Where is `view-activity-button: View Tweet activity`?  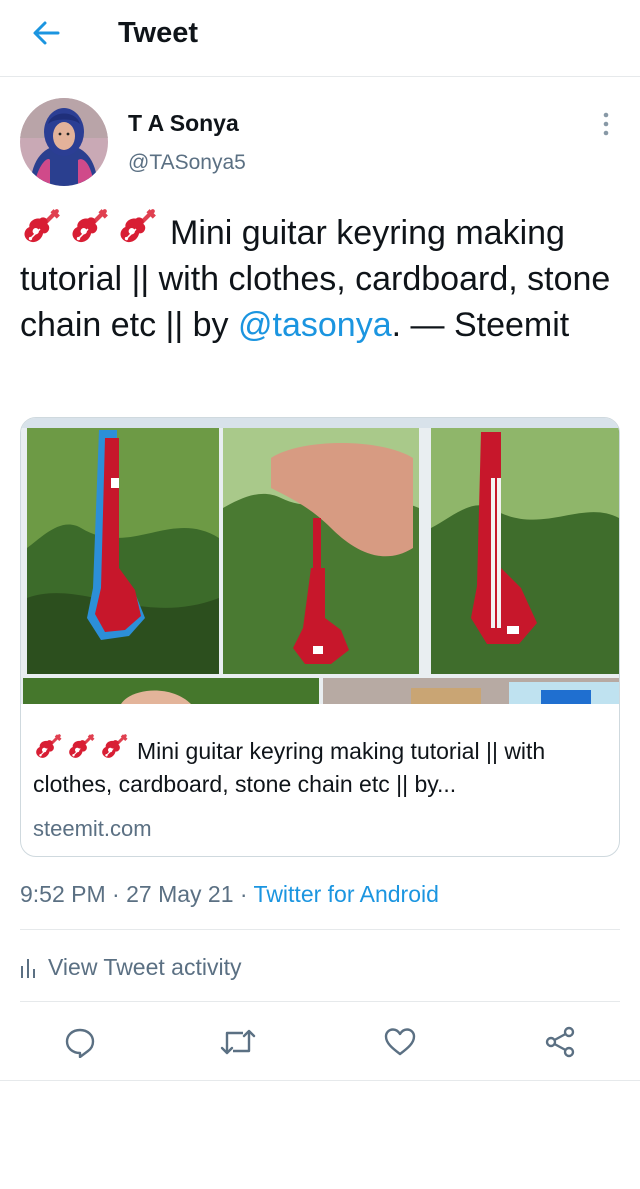 view-activity-button: View Tweet activity is located at coordinates (130, 967).